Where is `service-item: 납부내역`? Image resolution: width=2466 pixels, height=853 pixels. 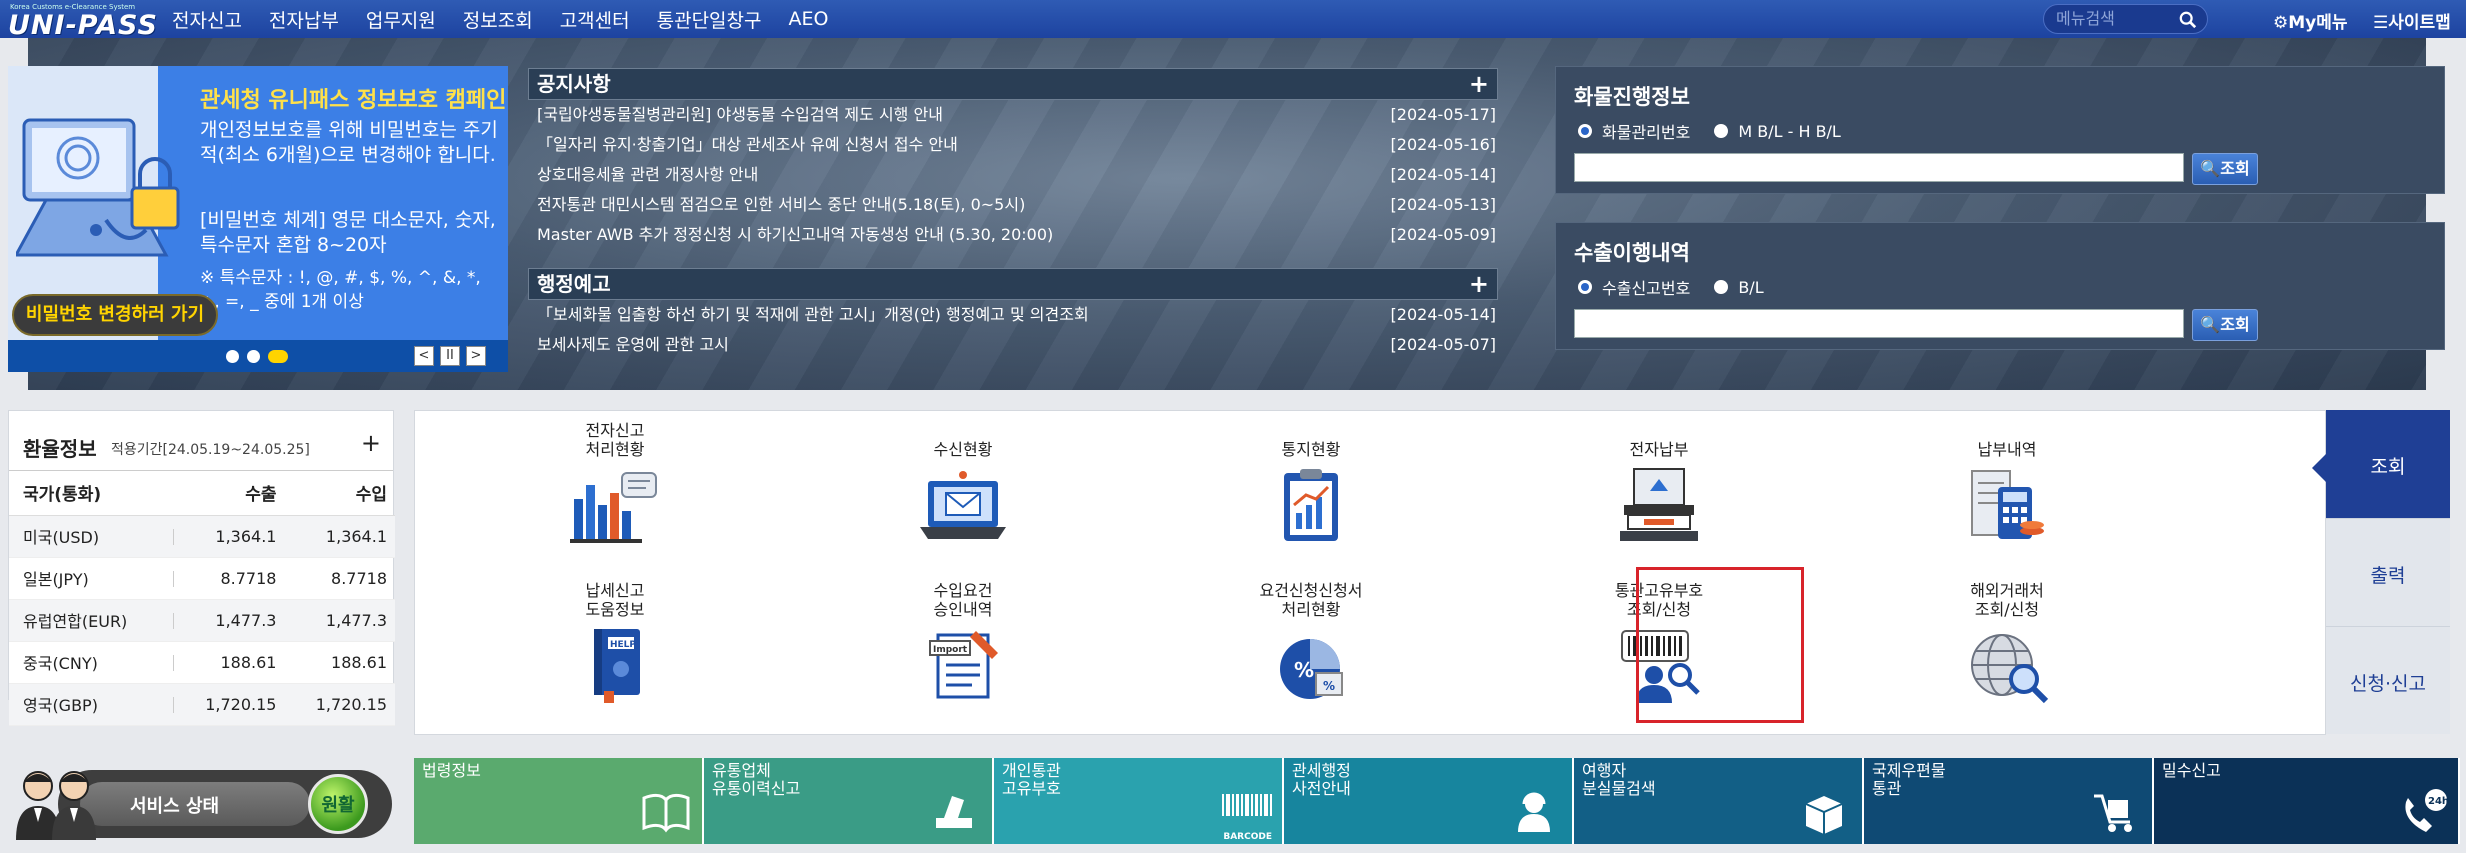 service-item: 납부내역 is located at coordinates (2007, 484).